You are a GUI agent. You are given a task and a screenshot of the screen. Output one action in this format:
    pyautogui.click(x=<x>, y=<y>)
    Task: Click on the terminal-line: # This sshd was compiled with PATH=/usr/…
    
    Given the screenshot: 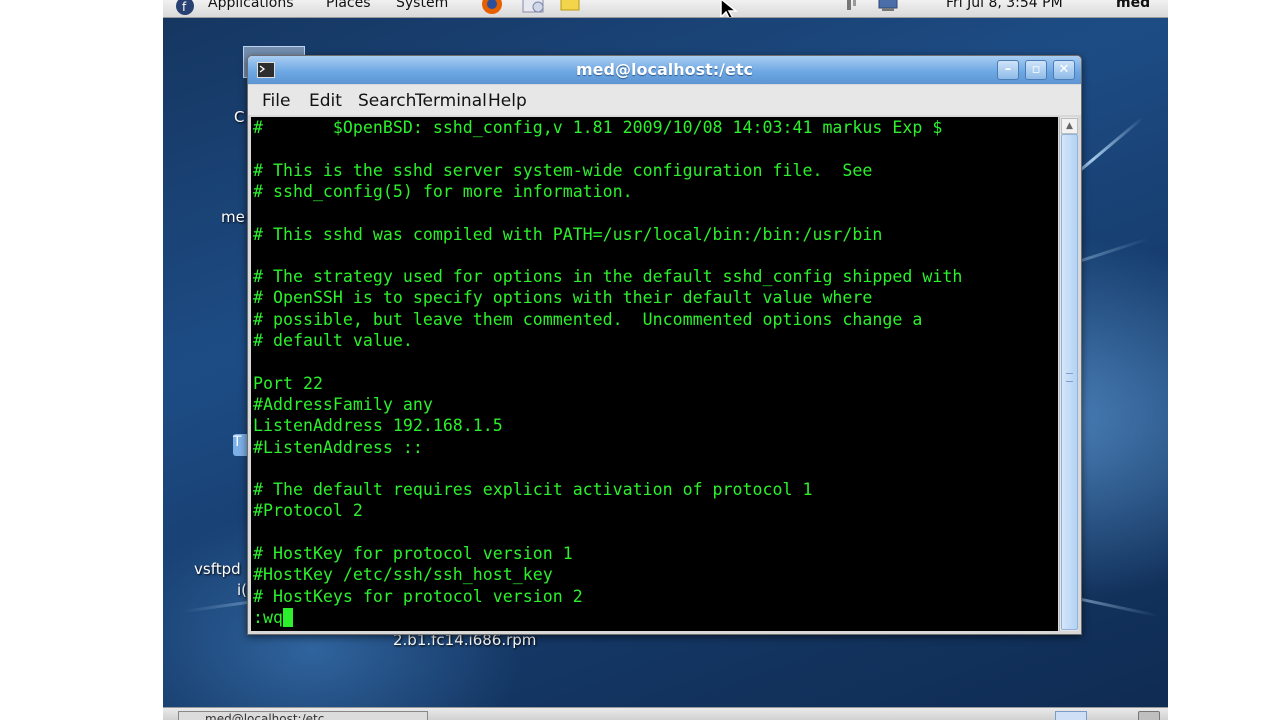 What is the action you would take?
    pyautogui.click(x=568, y=234)
    